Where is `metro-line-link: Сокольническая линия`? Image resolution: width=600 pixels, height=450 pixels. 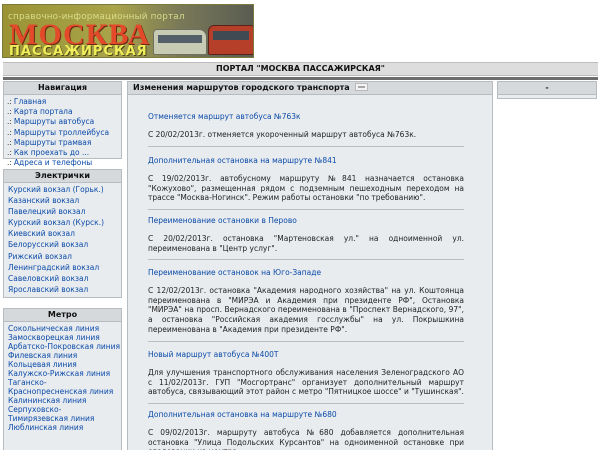
metro-line-link: Сокольническая линия is located at coordinates (64, 328).